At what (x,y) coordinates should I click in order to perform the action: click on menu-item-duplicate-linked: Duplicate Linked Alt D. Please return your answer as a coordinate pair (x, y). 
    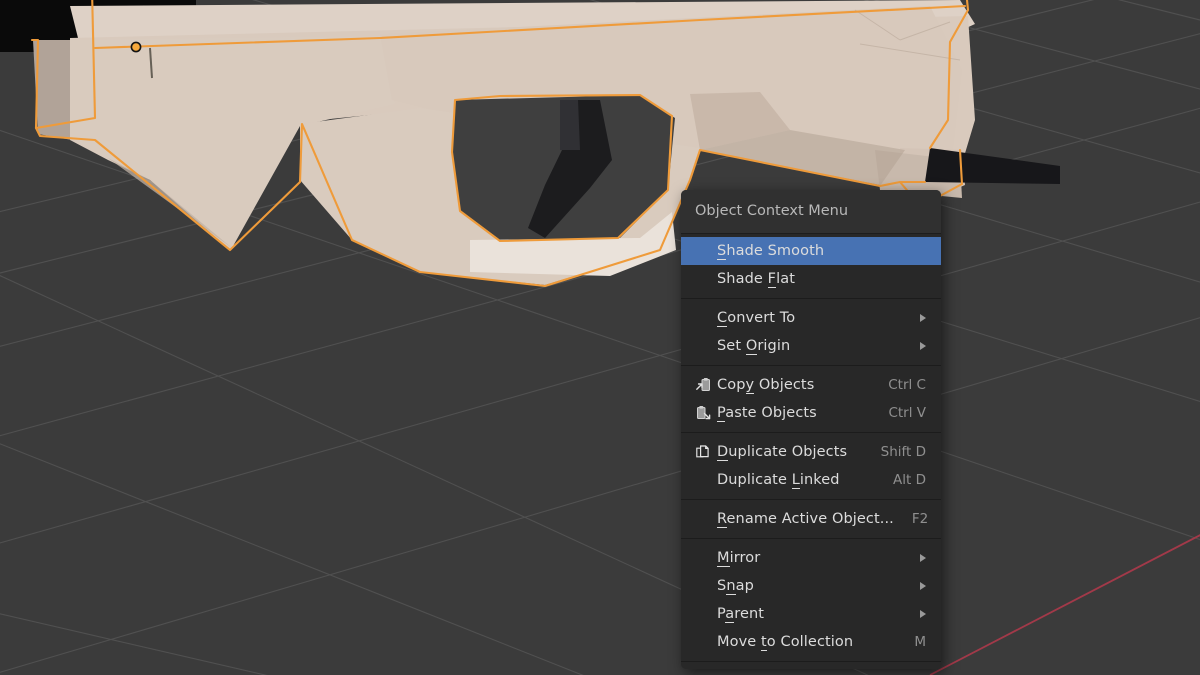
    Looking at the image, I should click on (811, 480).